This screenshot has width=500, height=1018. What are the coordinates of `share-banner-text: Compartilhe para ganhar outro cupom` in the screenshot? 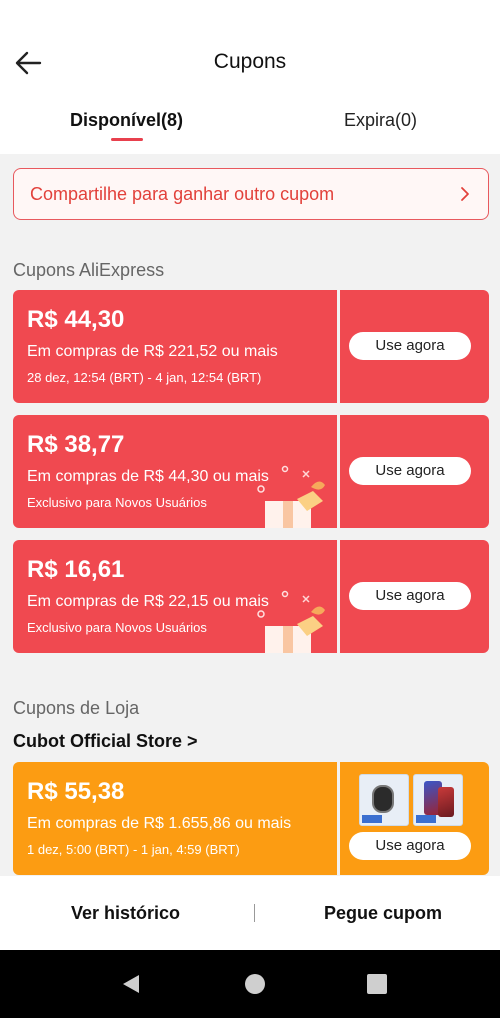 It's located at (182, 193).